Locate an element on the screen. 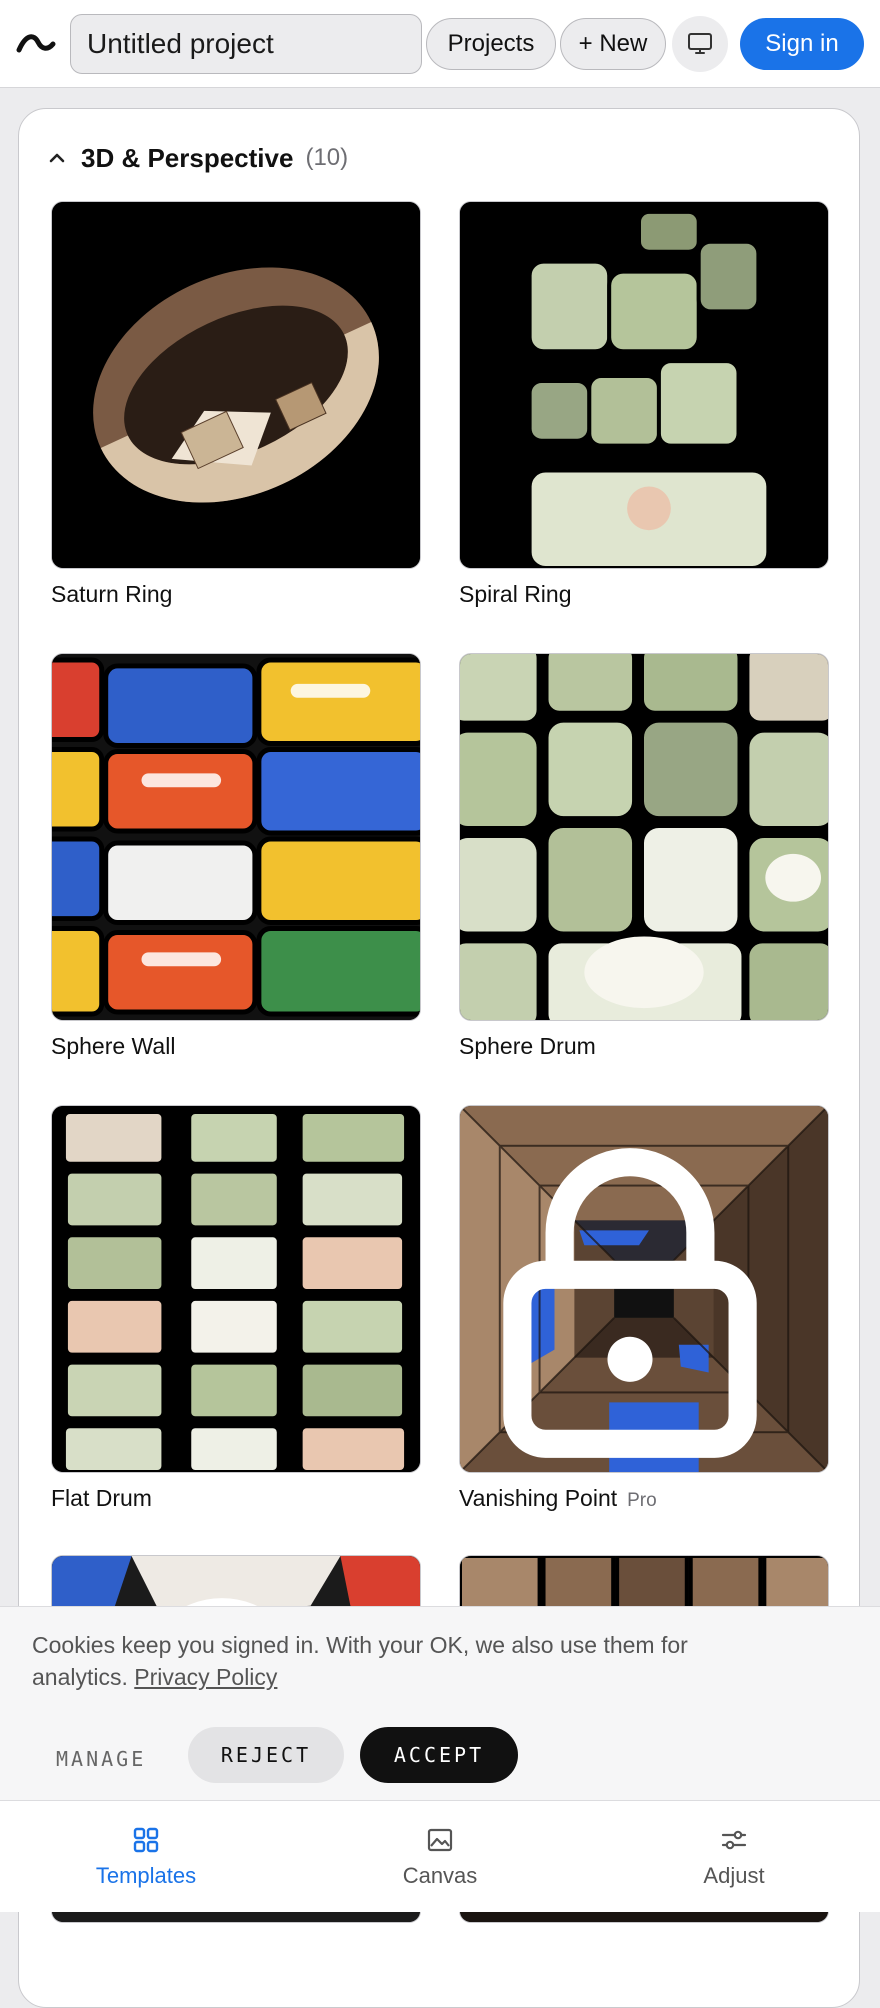 Image resolution: width=880 pixels, height=2008 pixels. section-count: (10) is located at coordinates (327, 157).